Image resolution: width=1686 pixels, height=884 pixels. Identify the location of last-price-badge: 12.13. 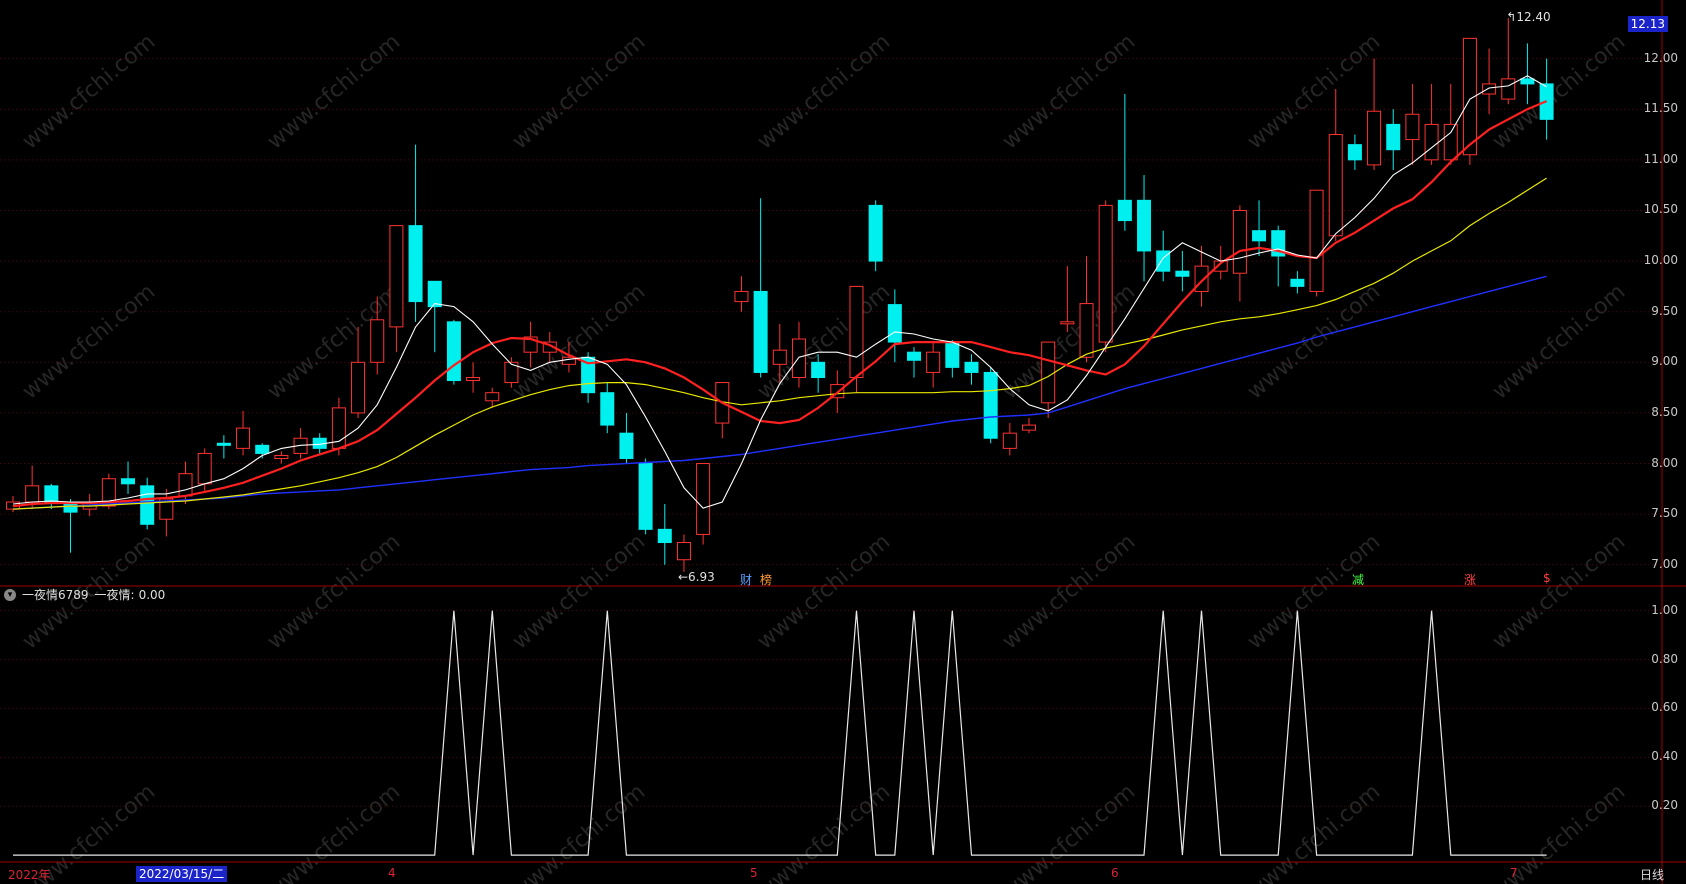
(1647, 24).